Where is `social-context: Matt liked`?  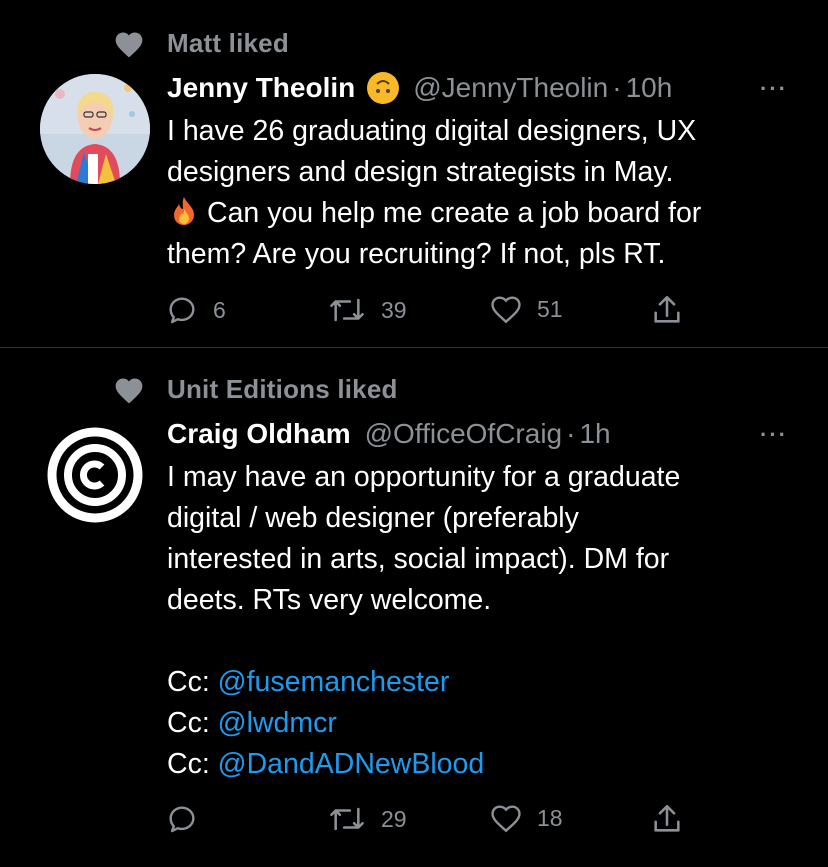 social-context: Matt liked is located at coordinates (201, 43).